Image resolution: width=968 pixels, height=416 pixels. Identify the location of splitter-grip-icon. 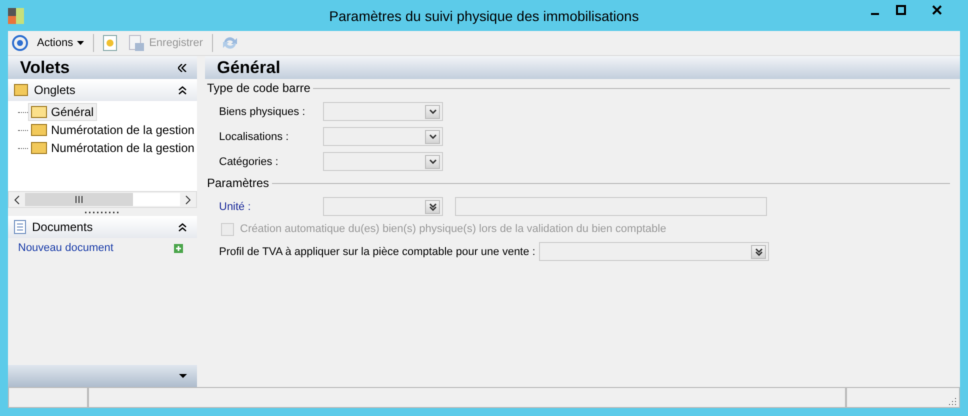
(102, 212).